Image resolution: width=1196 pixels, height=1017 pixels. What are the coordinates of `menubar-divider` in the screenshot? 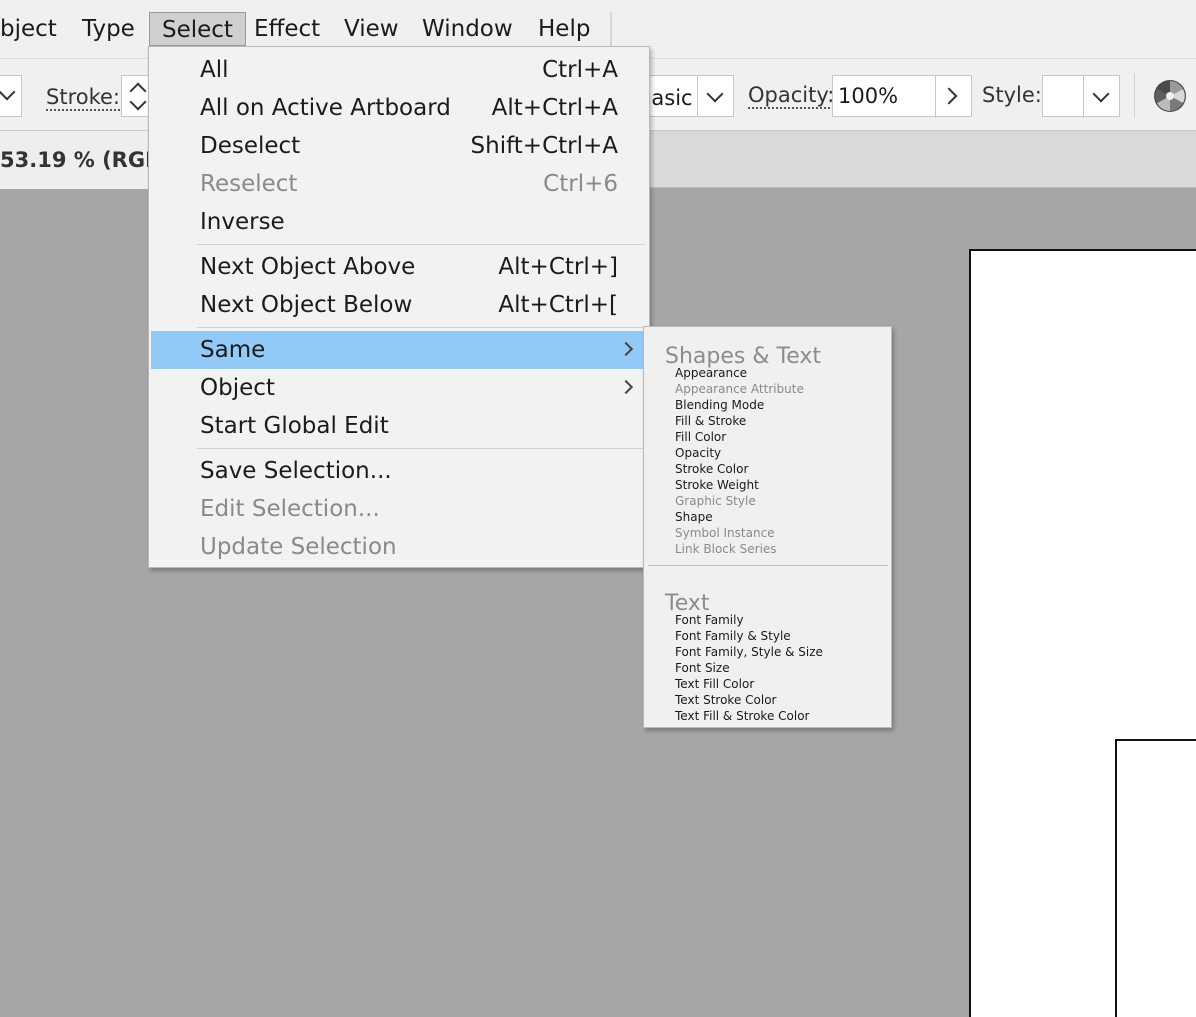 It's located at (611, 29).